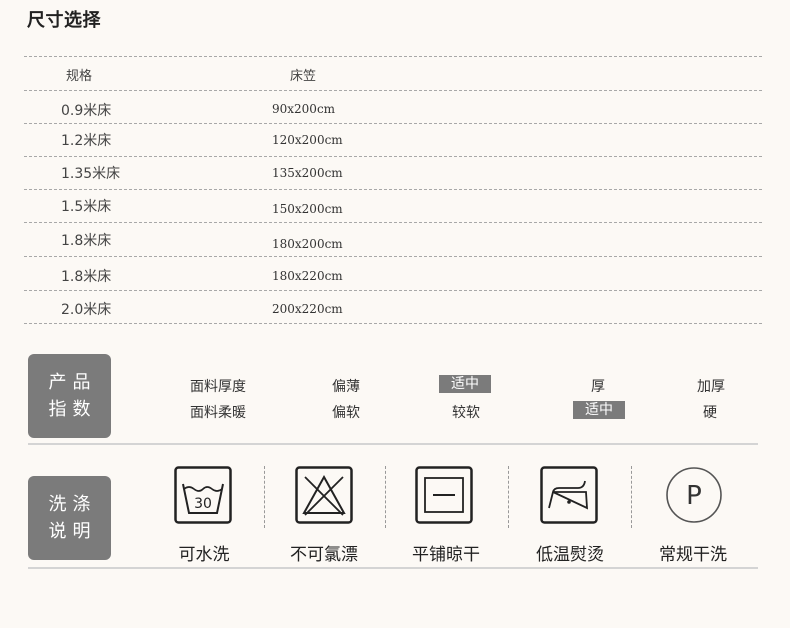 This screenshot has width=790, height=628. I want to click on table-row-sheet: 120x200cm, so click(307, 140).